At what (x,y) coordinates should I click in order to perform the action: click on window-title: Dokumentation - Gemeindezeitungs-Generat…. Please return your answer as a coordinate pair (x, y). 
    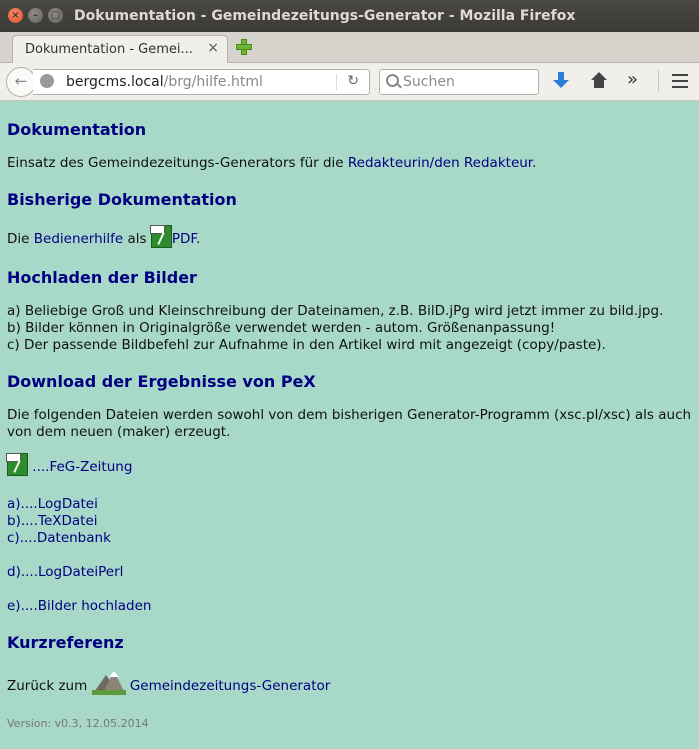
    Looking at the image, I should click on (325, 16).